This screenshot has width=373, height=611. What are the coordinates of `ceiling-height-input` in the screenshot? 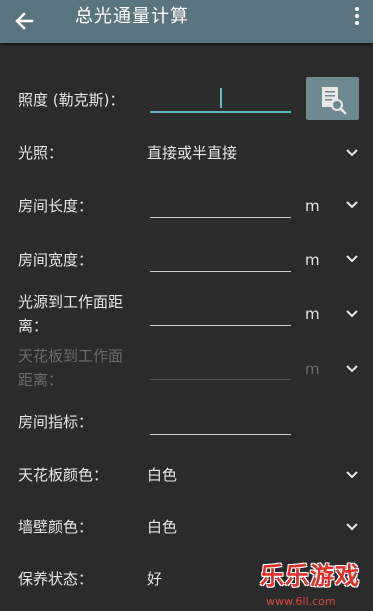 It's located at (220, 379).